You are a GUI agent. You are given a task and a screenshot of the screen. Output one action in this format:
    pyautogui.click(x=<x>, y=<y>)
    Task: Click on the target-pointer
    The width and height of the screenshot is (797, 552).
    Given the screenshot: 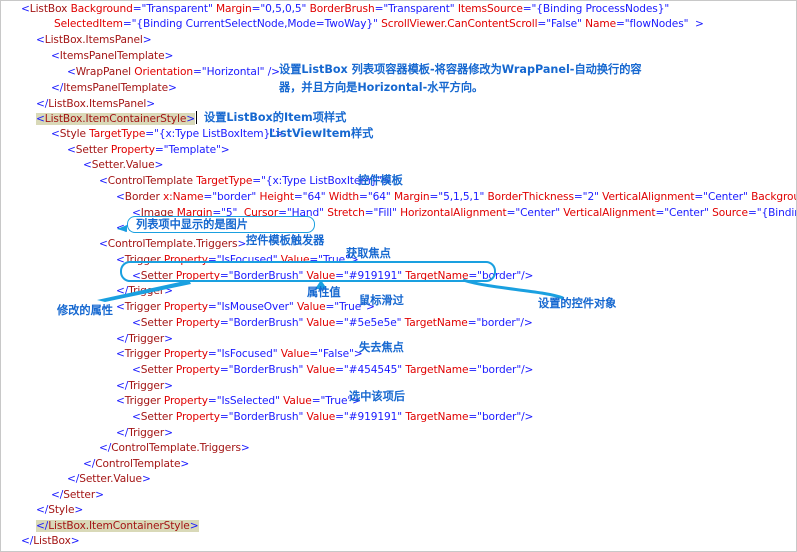 What is the action you would take?
    pyautogui.click(x=513, y=289)
    